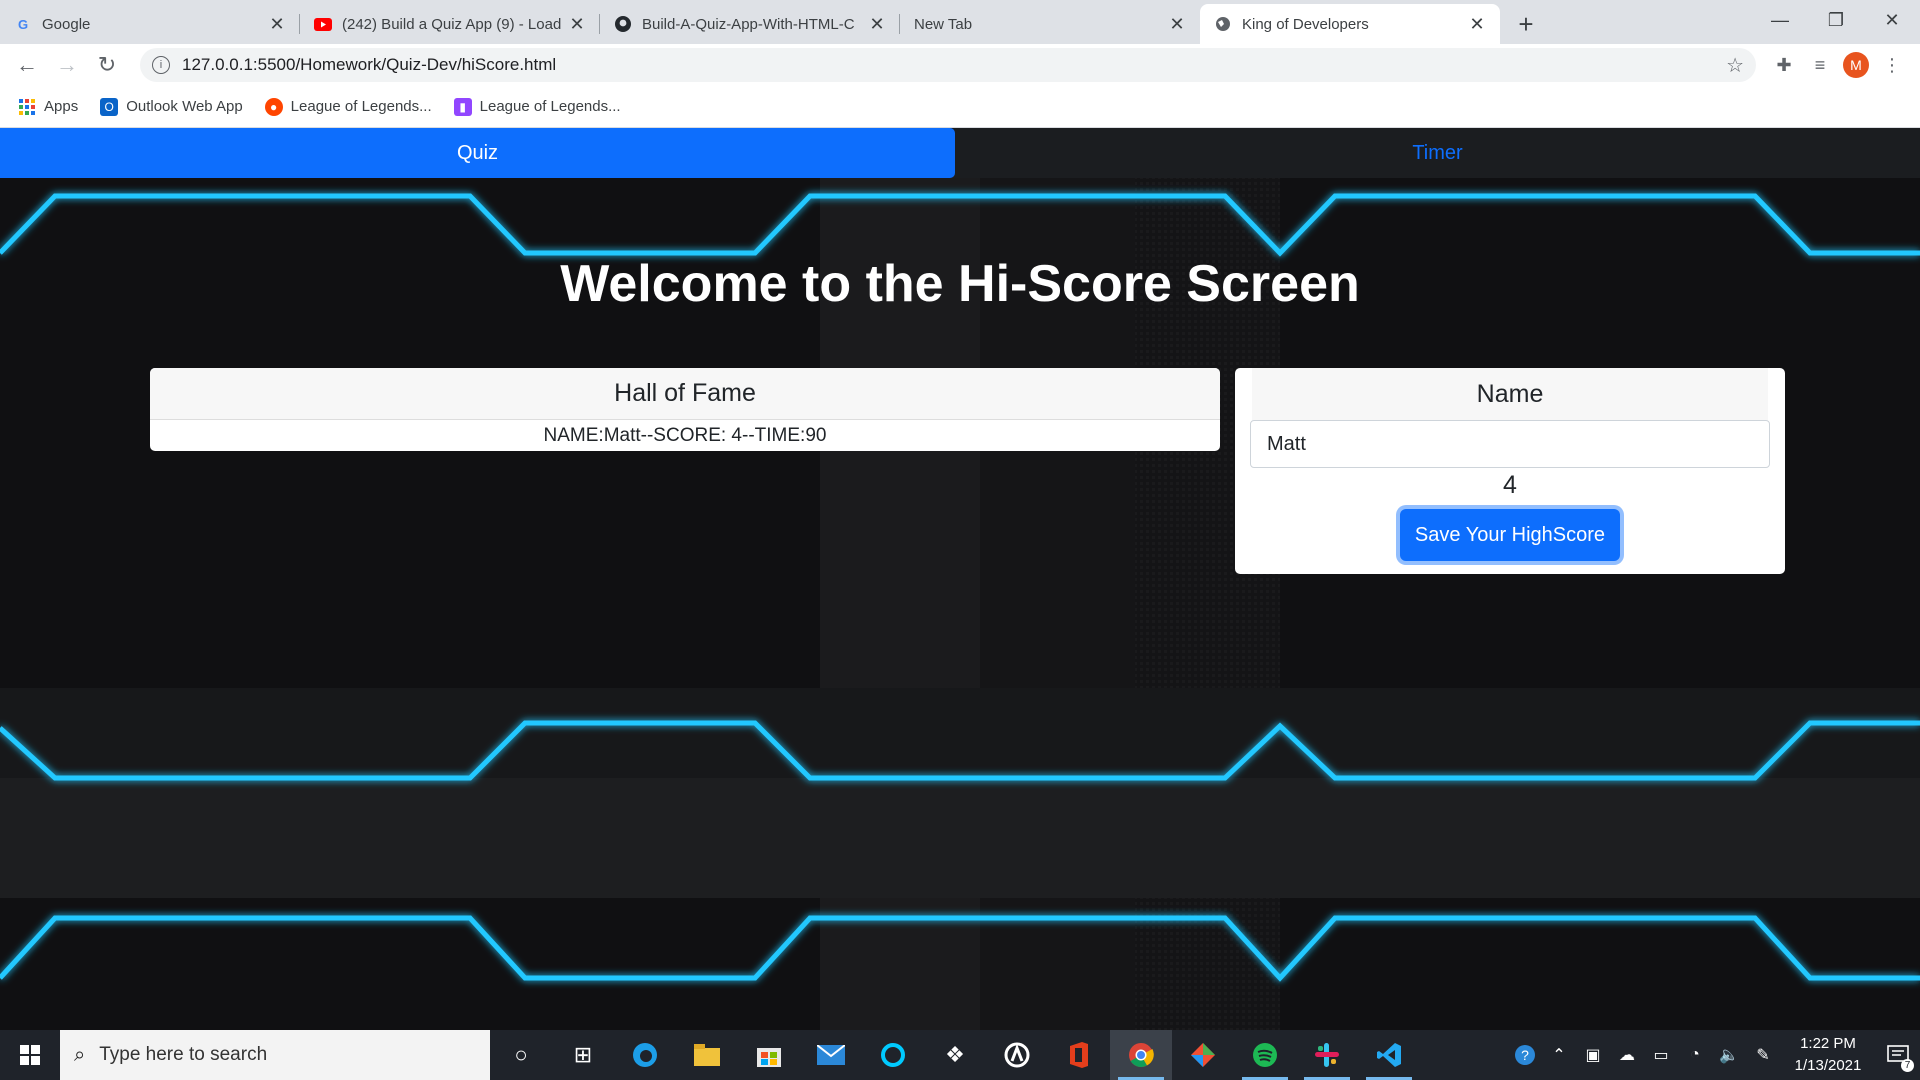 The height and width of the screenshot is (1080, 1920). I want to click on name-card: Name 4 Save Your HighScore, so click(1510, 471).